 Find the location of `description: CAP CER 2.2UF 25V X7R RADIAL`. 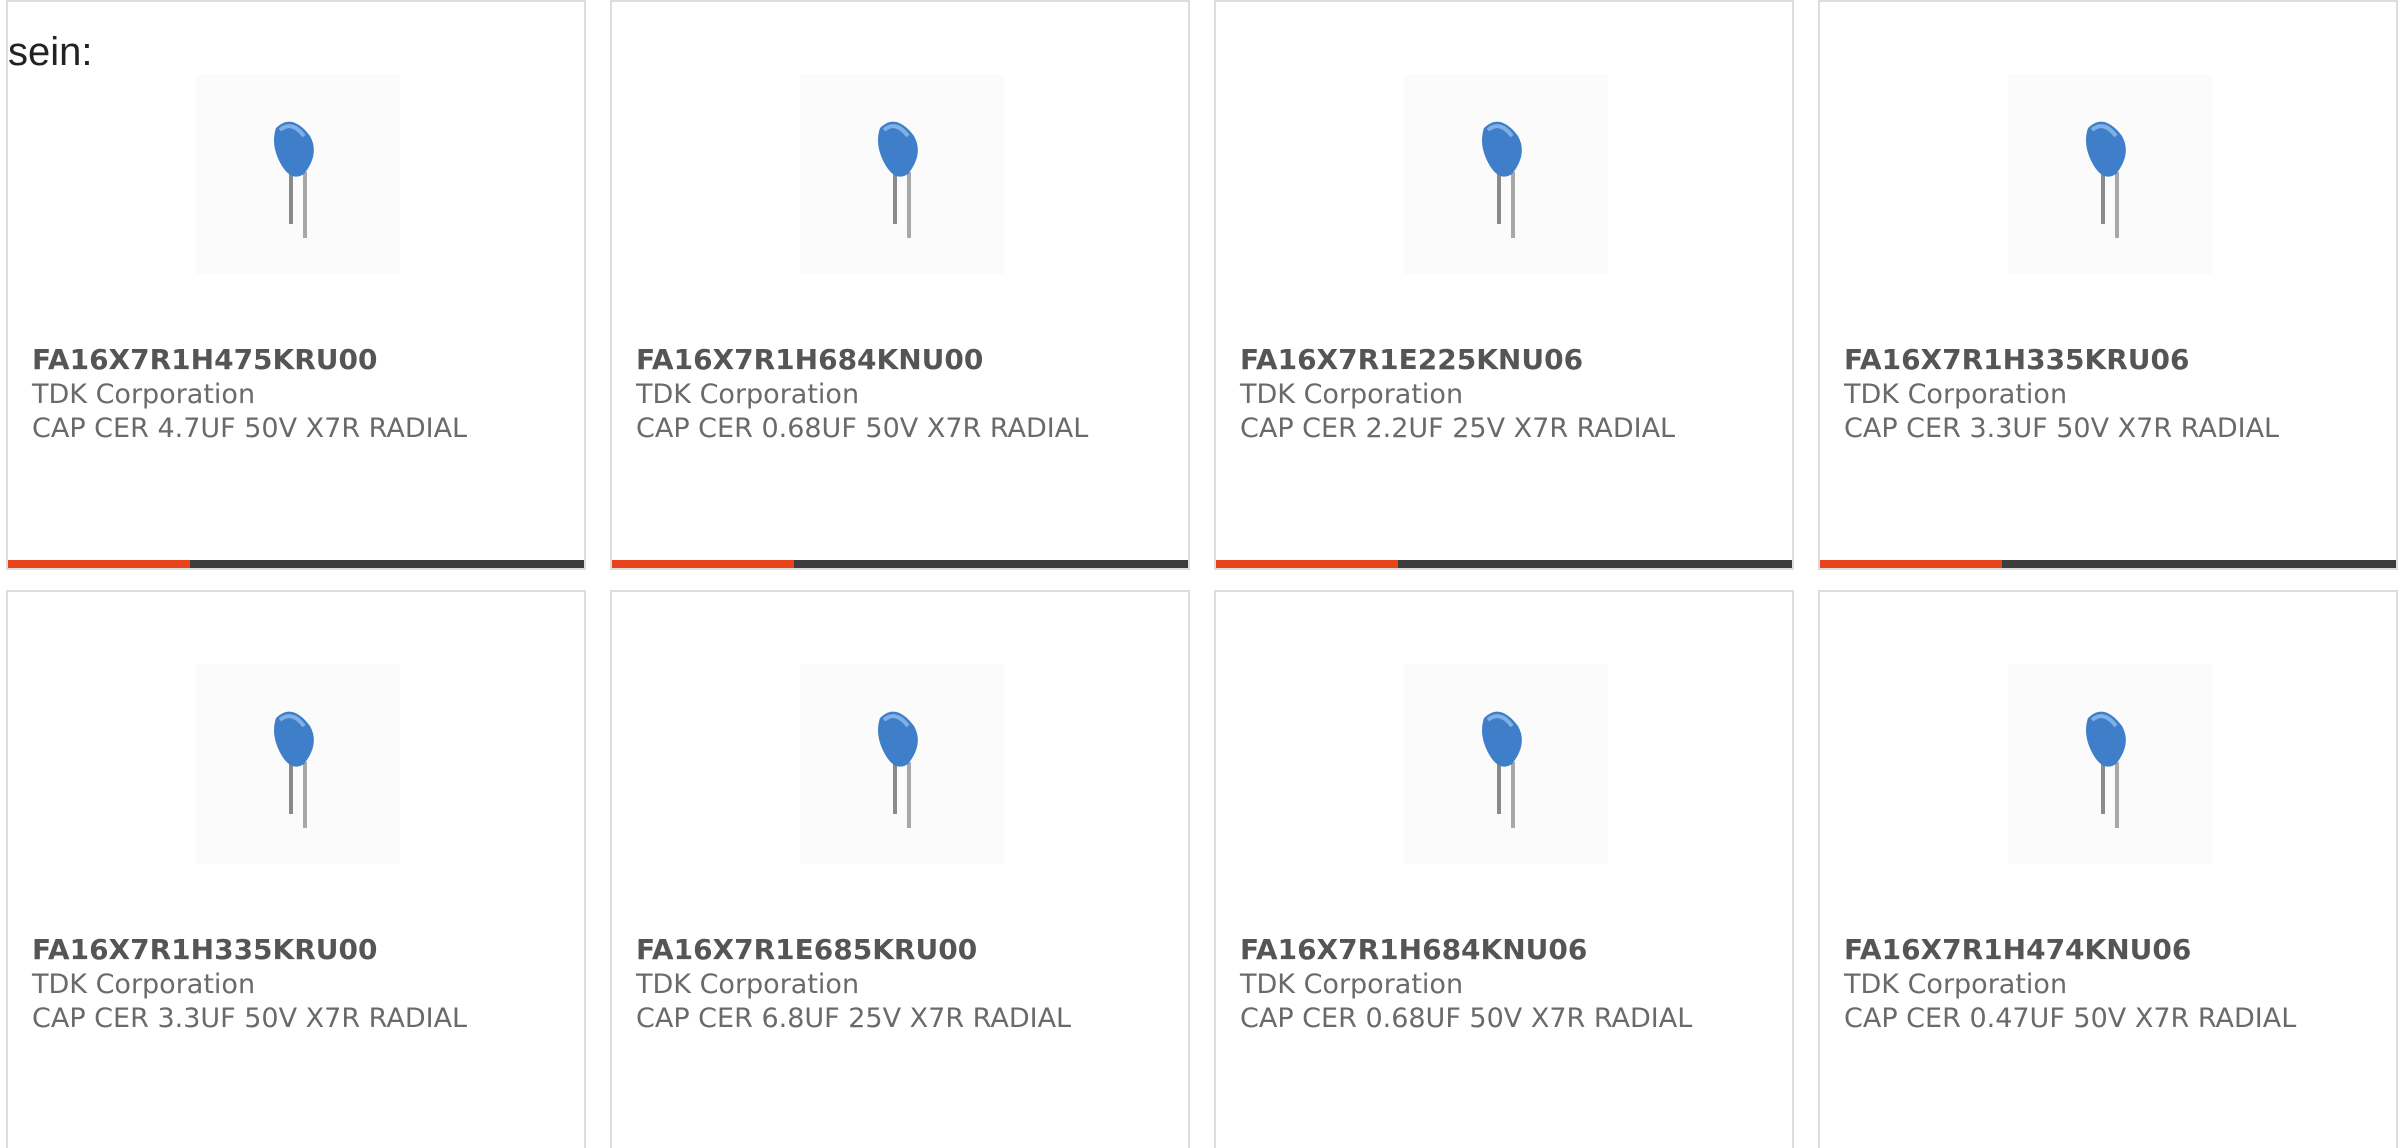

description: CAP CER 2.2UF 25V X7R RADIAL is located at coordinates (1458, 428).